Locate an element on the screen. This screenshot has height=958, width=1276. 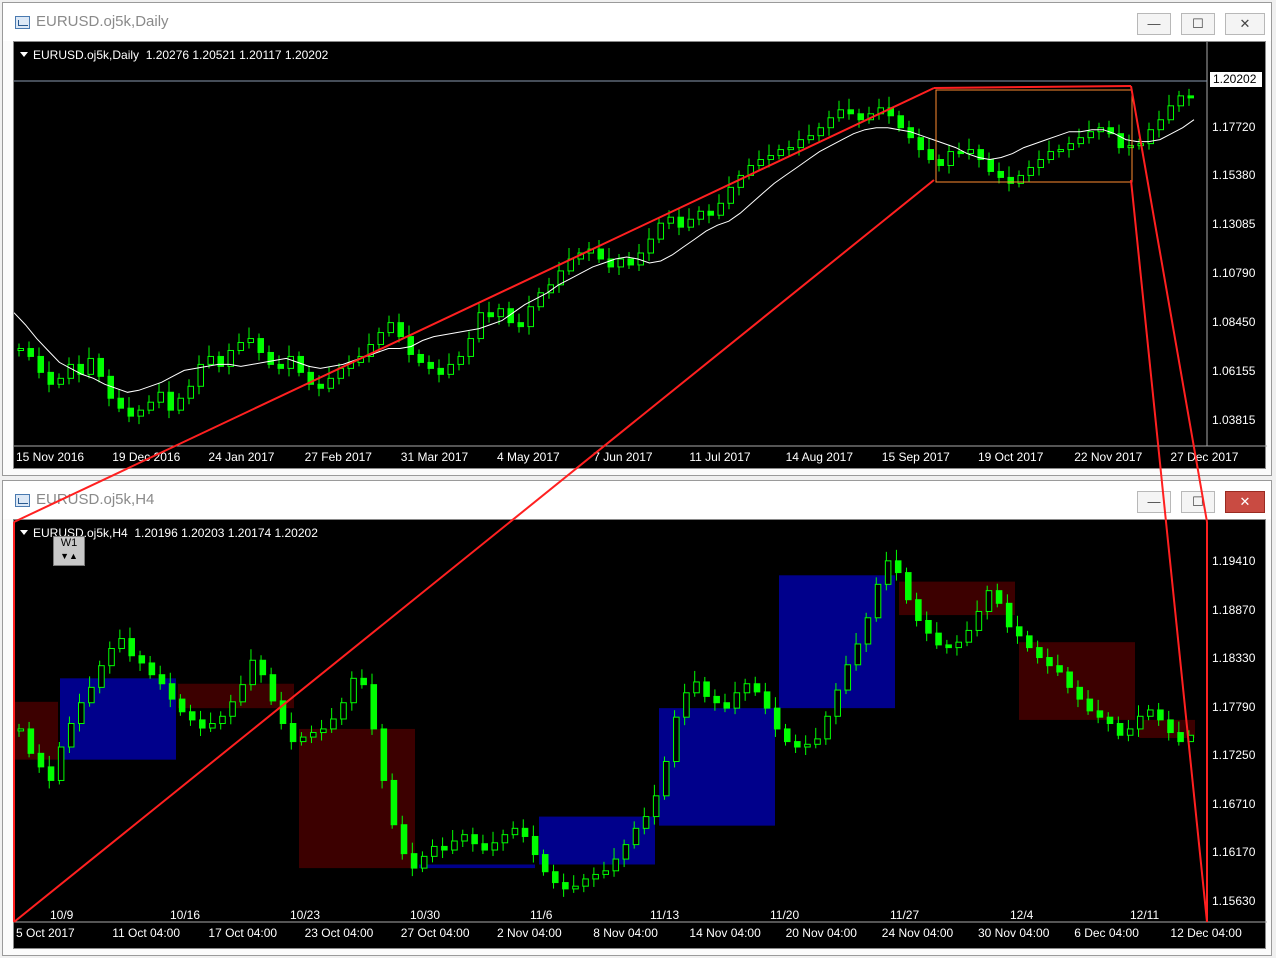
date-axis-label: 11 Oct 04:00 is located at coordinates (146, 933).